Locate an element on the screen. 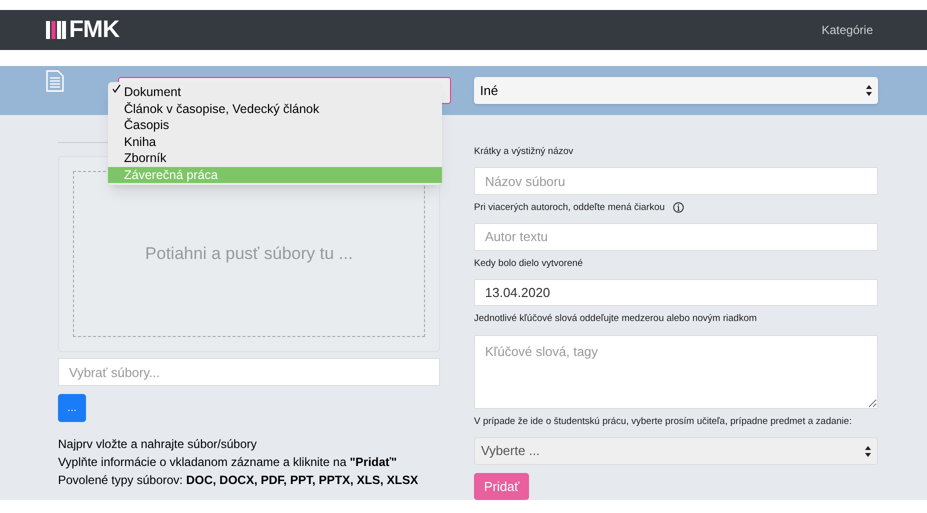 This screenshot has width=927, height=513. text-field: Autor textu is located at coordinates (676, 237).